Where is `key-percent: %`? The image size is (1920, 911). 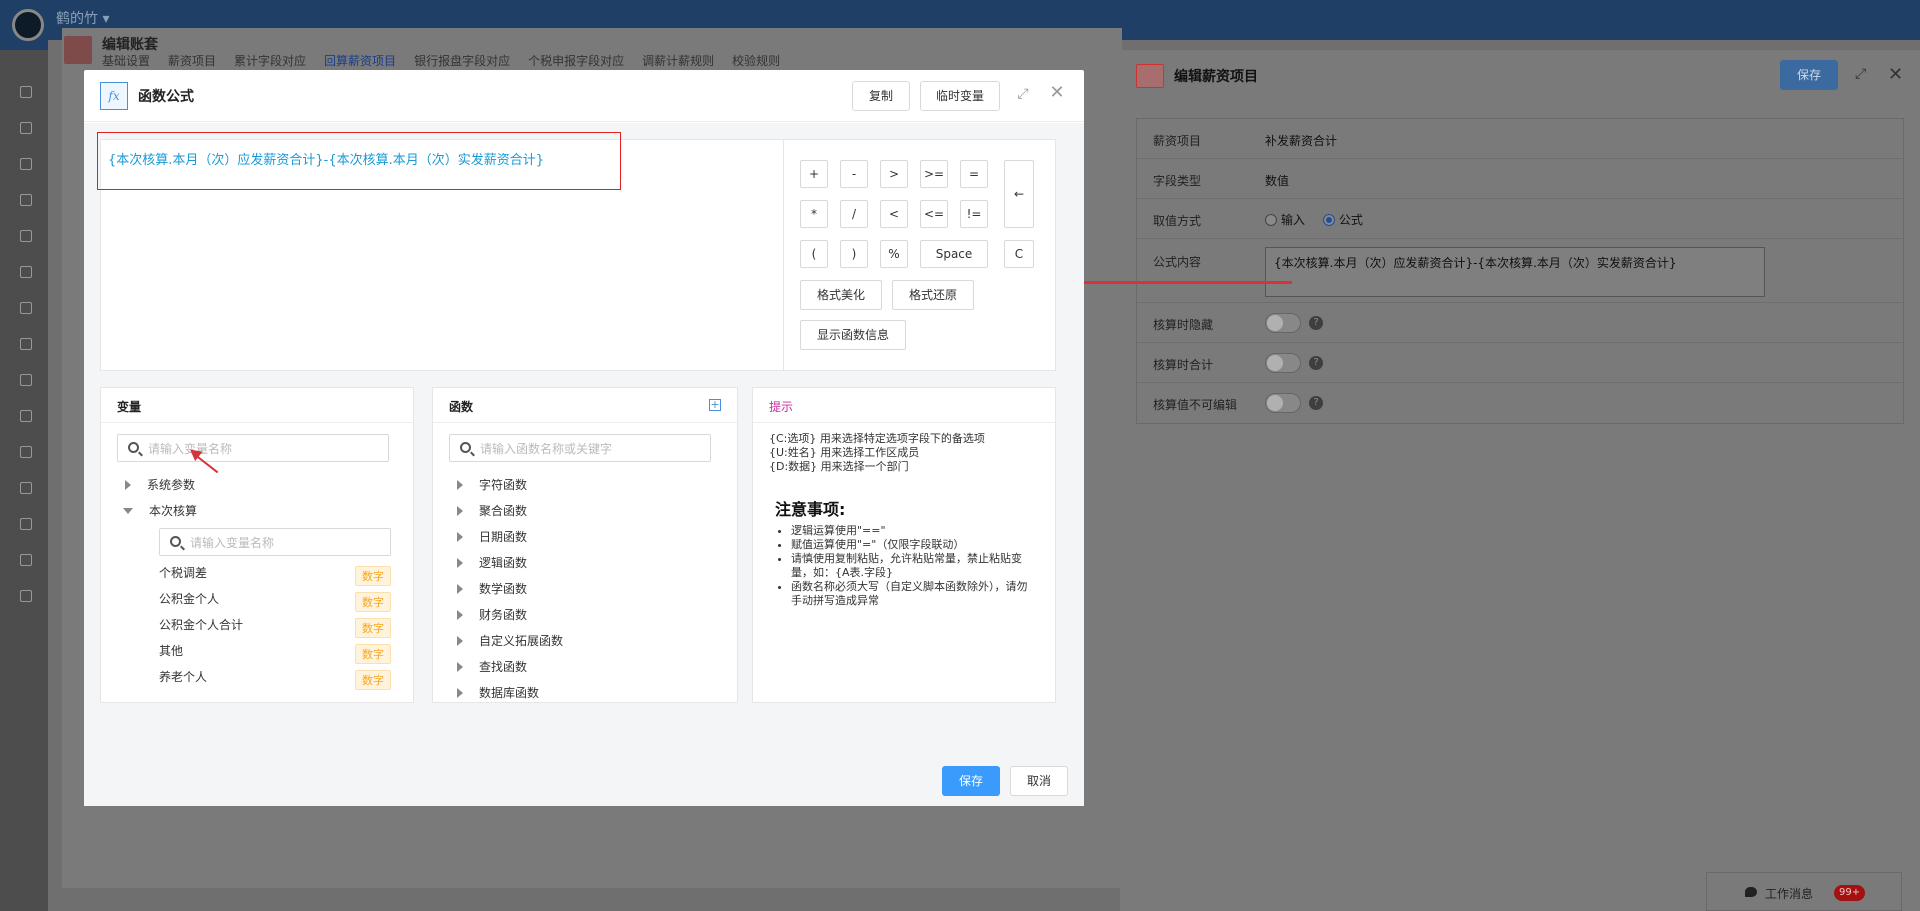
key-percent: % is located at coordinates (894, 254).